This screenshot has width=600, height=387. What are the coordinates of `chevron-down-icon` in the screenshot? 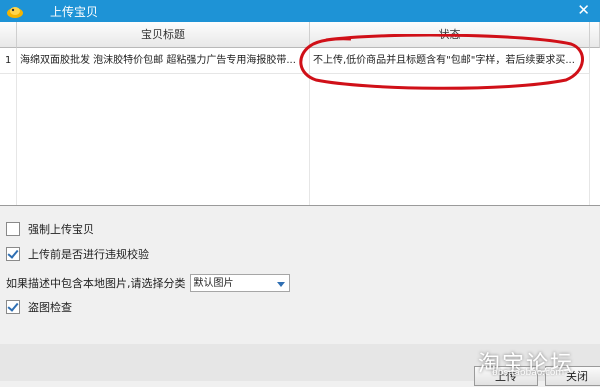 It's located at (280, 284).